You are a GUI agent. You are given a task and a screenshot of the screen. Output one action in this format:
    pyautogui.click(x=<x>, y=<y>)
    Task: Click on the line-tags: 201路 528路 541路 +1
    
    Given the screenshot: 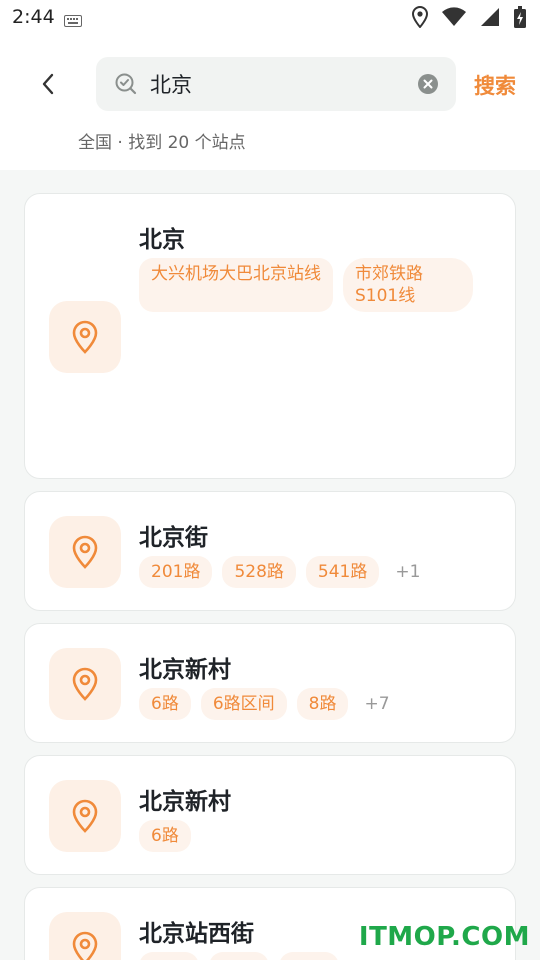 What is the action you would take?
    pyautogui.click(x=314, y=572)
    